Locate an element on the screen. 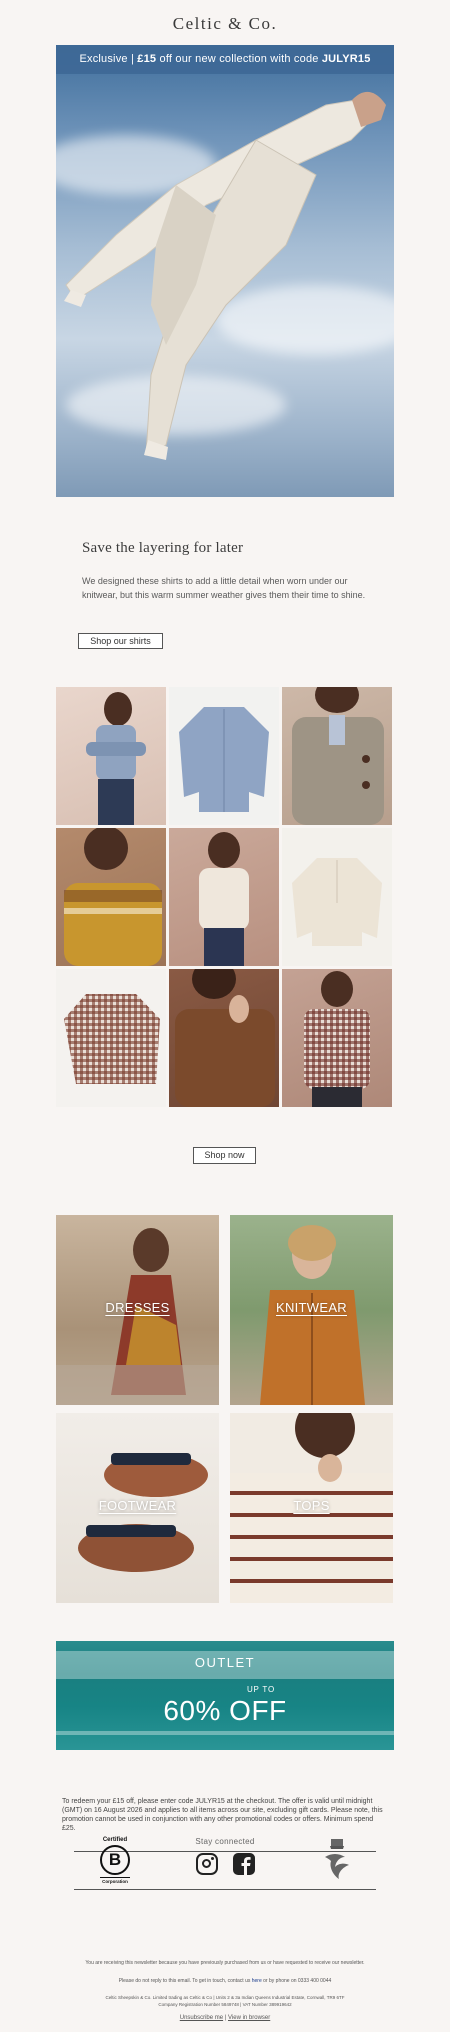 The image size is (450, 2032). contact-here-link: here is located at coordinates (257, 1981).